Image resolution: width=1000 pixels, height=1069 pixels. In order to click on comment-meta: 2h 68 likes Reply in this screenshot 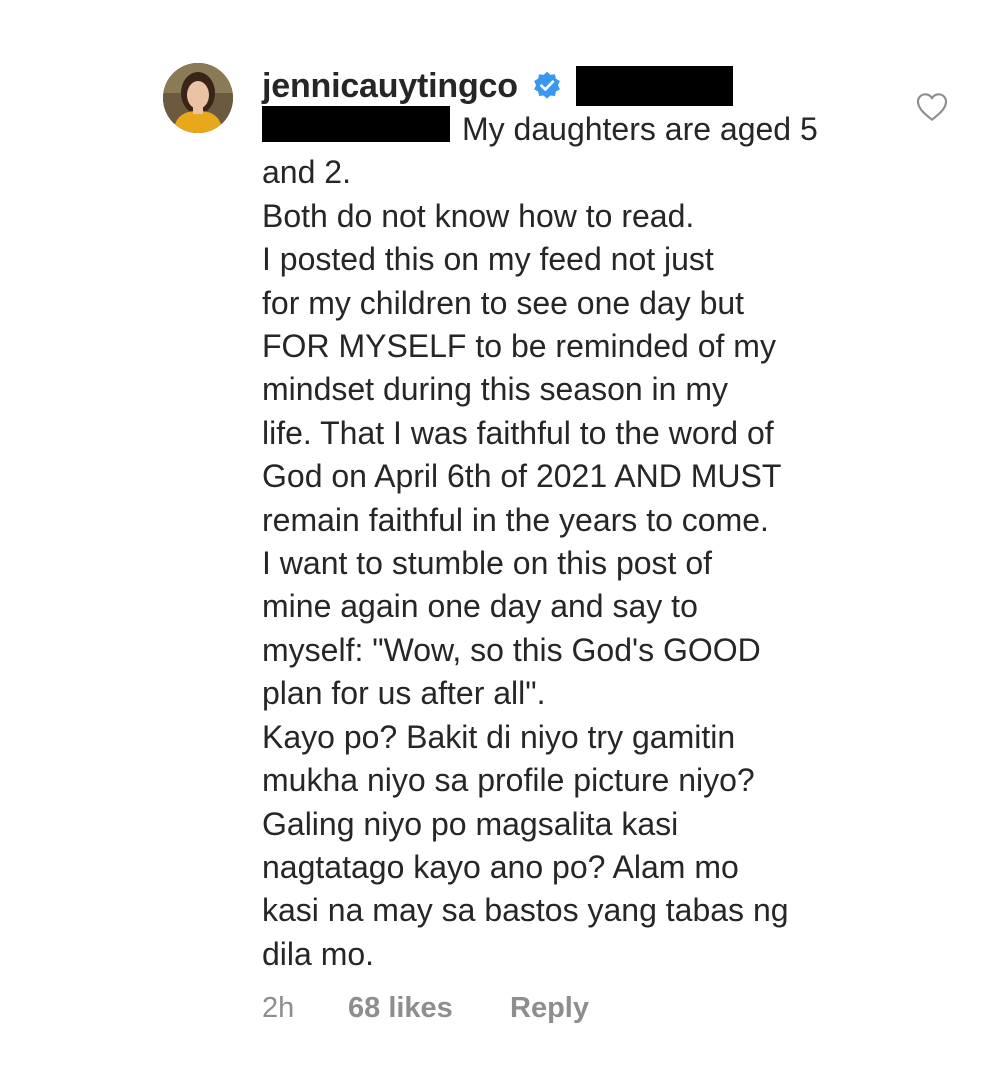, I will do `click(582, 1008)`.